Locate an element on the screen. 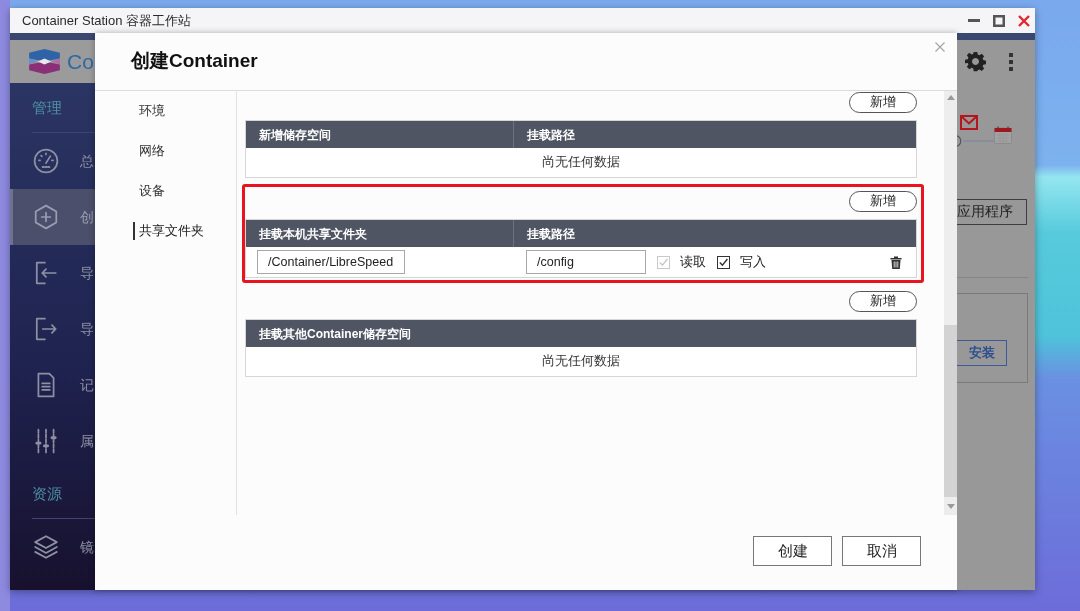 This screenshot has width=1080, height=611. checkbox-label: 写入 is located at coordinates (753, 262).